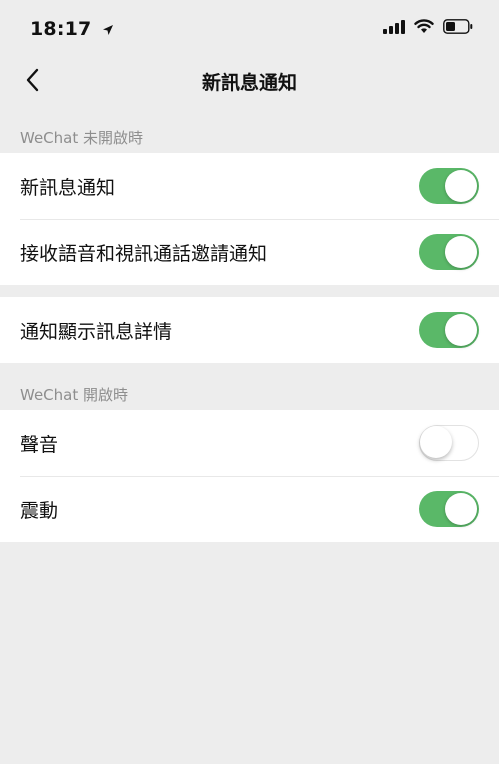  What do you see at coordinates (39, 444) in the screenshot?
I see `setting-label: 聲音` at bounding box center [39, 444].